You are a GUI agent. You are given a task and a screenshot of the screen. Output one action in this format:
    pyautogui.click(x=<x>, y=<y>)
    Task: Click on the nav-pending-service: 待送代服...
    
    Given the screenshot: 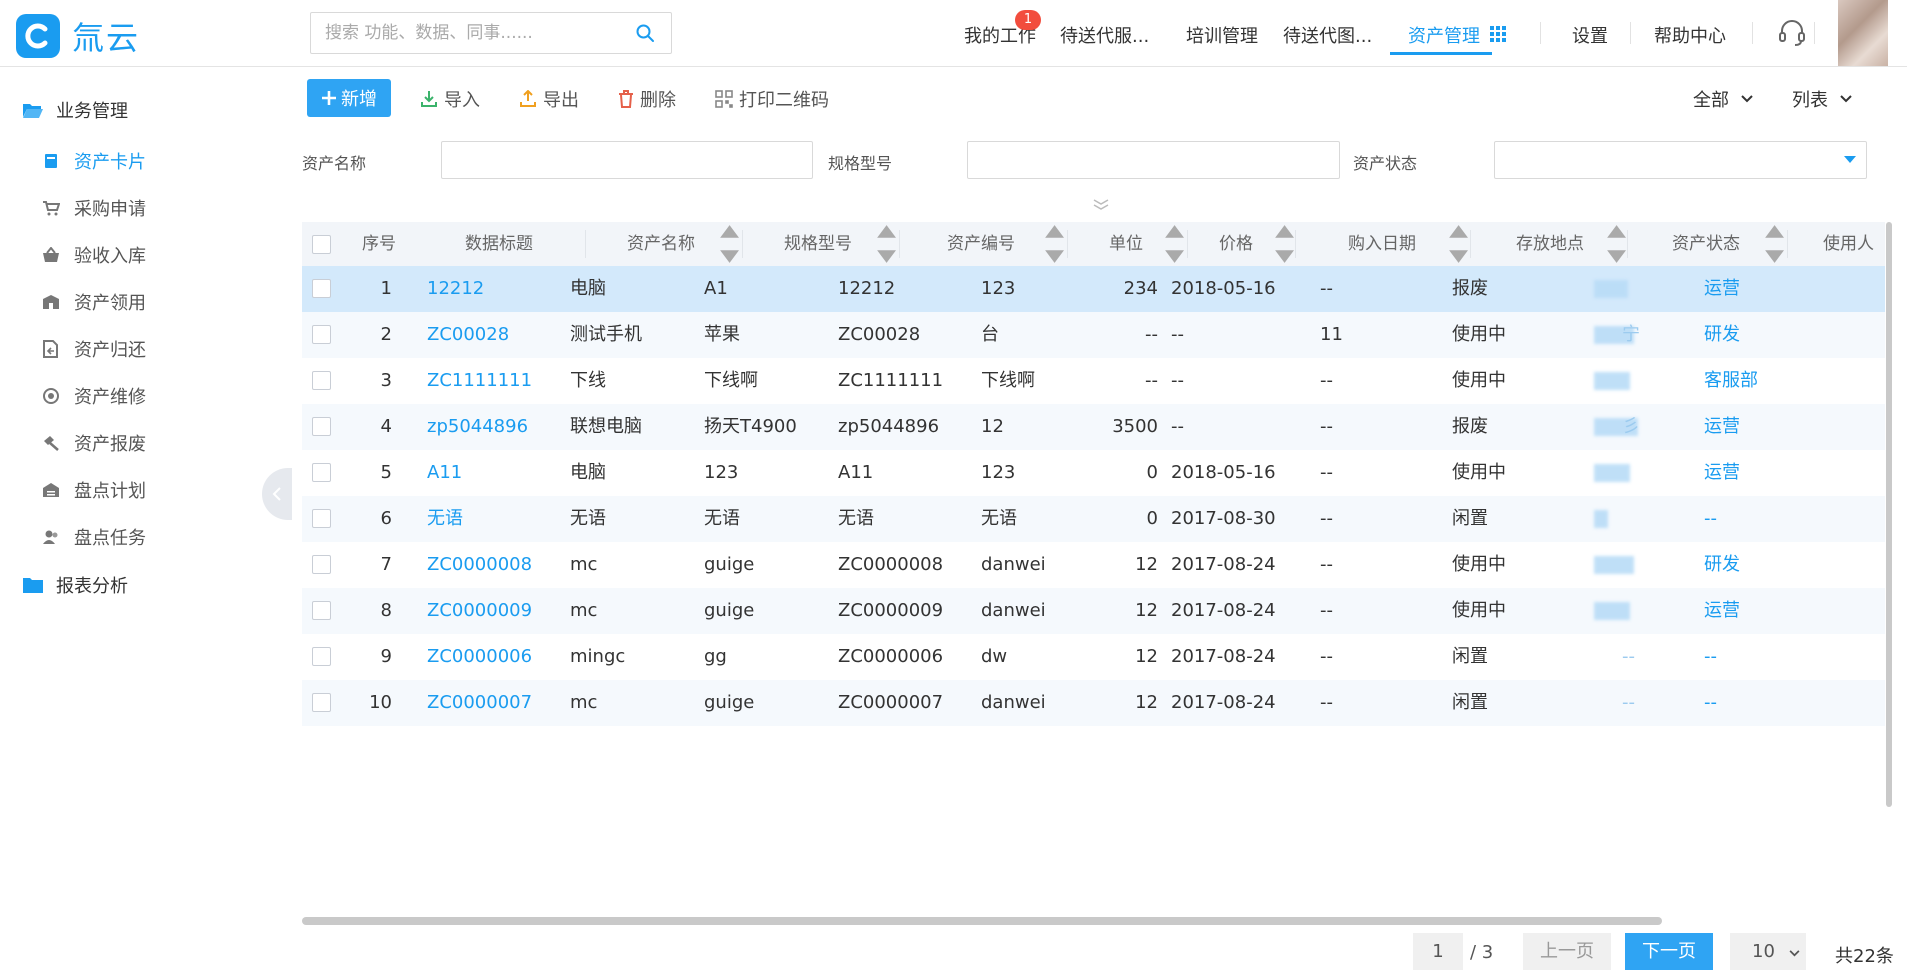 What is the action you would take?
    pyautogui.click(x=1104, y=35)
    